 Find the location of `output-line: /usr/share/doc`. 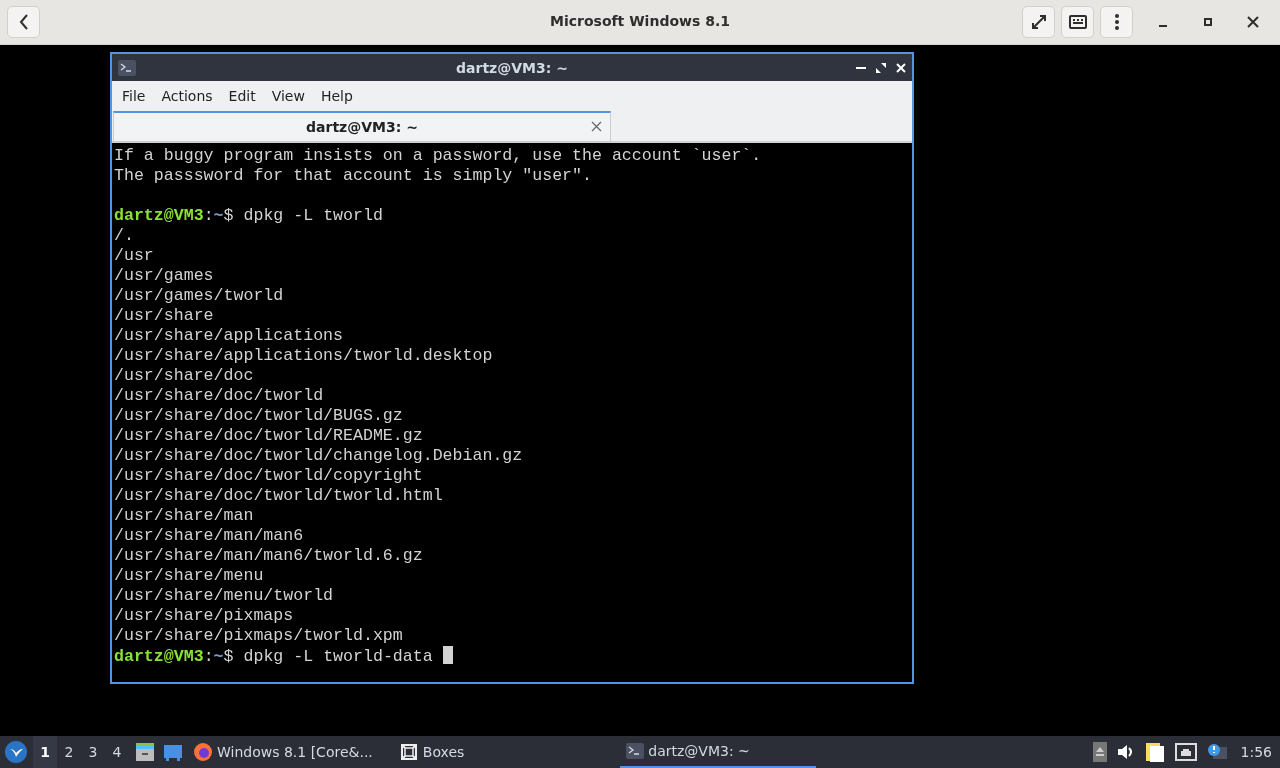

output-line: /usr/share/doc is located at coordinates (184, 376).